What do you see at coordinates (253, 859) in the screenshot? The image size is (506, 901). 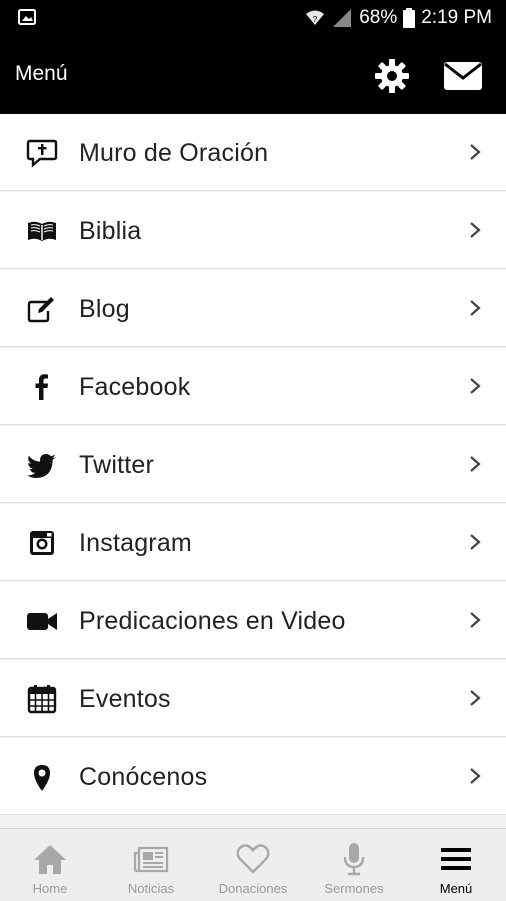 I see `heart-icon` at bounding box center [253, 859].